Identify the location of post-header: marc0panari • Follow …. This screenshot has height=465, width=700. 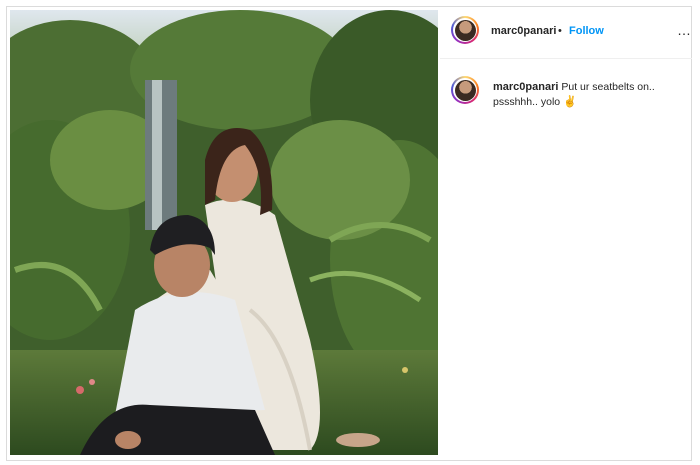
(566, 34).